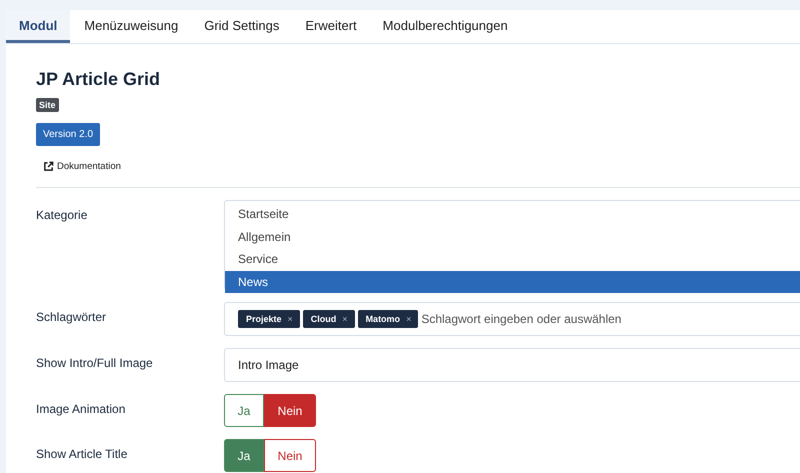 The width and height of the screenshot is (800, 473). Describe the element at coordinates (512, 259) in the screenshot. I see `list-option: Service` at that location.